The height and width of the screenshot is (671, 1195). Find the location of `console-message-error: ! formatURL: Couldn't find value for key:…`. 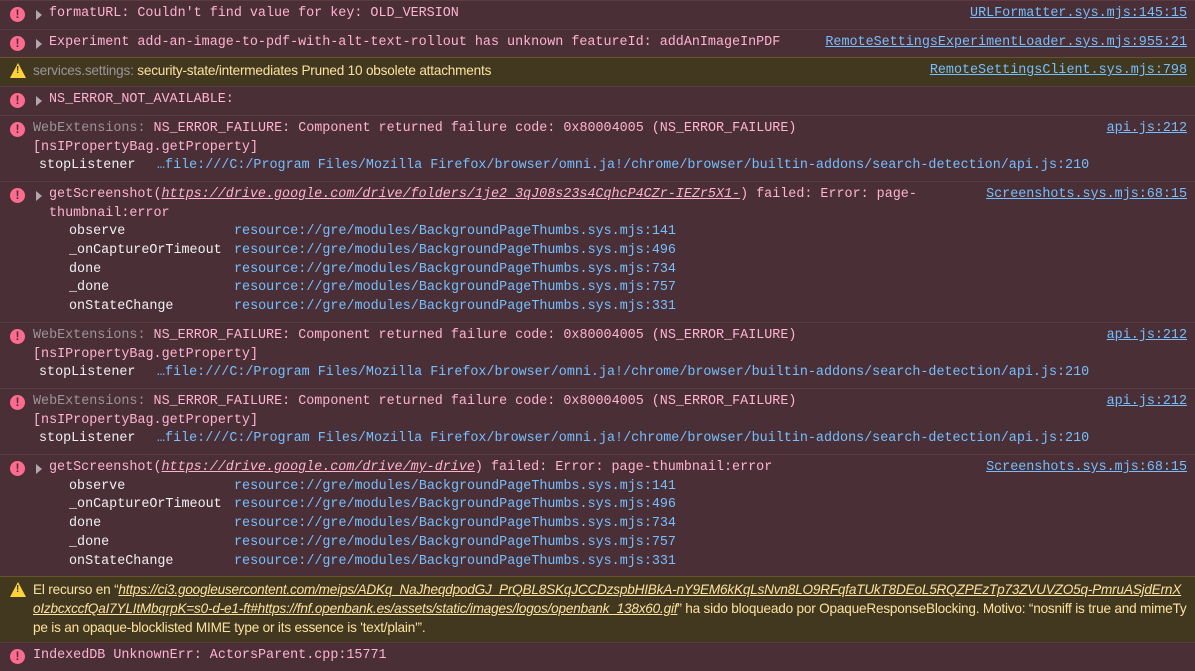

console-message-error: ! formatURL: Couldn't find value for key:… is located at coordinates (597, 14).